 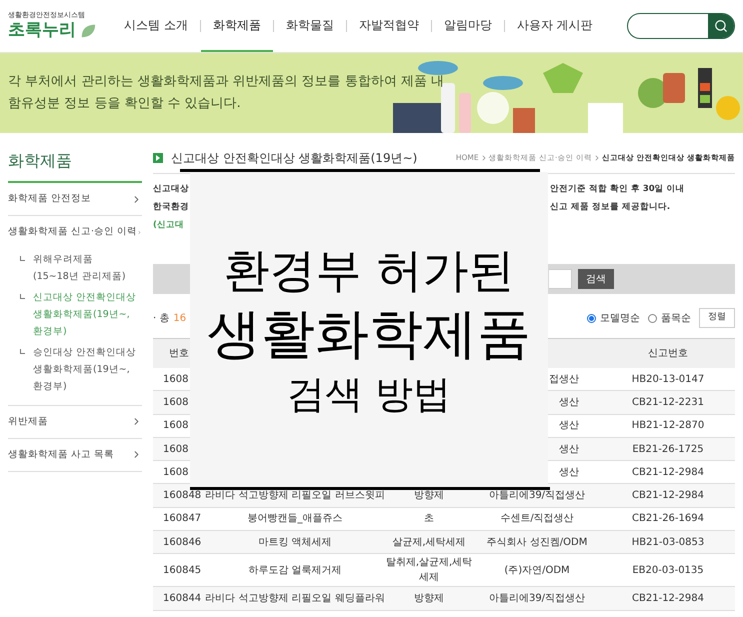 I want to click on sidebar-subitem: 승인대상 안전확인대상 생활화학제품(19년~, 환경부), so click(x=84, y=369).